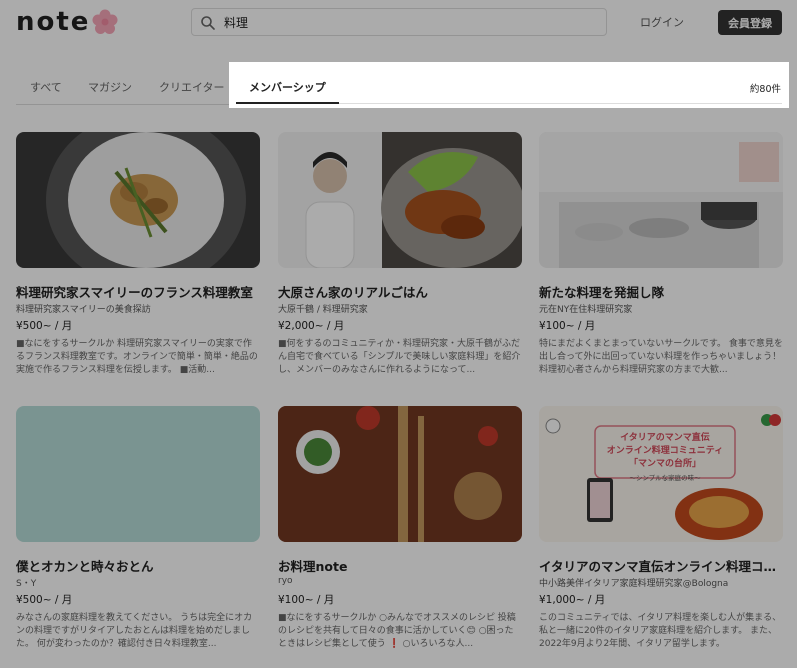 The width and height of the screenshot is (797, 668). Describe the element at coordinates (661, 582) in the screenshot. I see `card-author: 中小路美伴イタリア家庭料理研究家@Bologna` at that location.